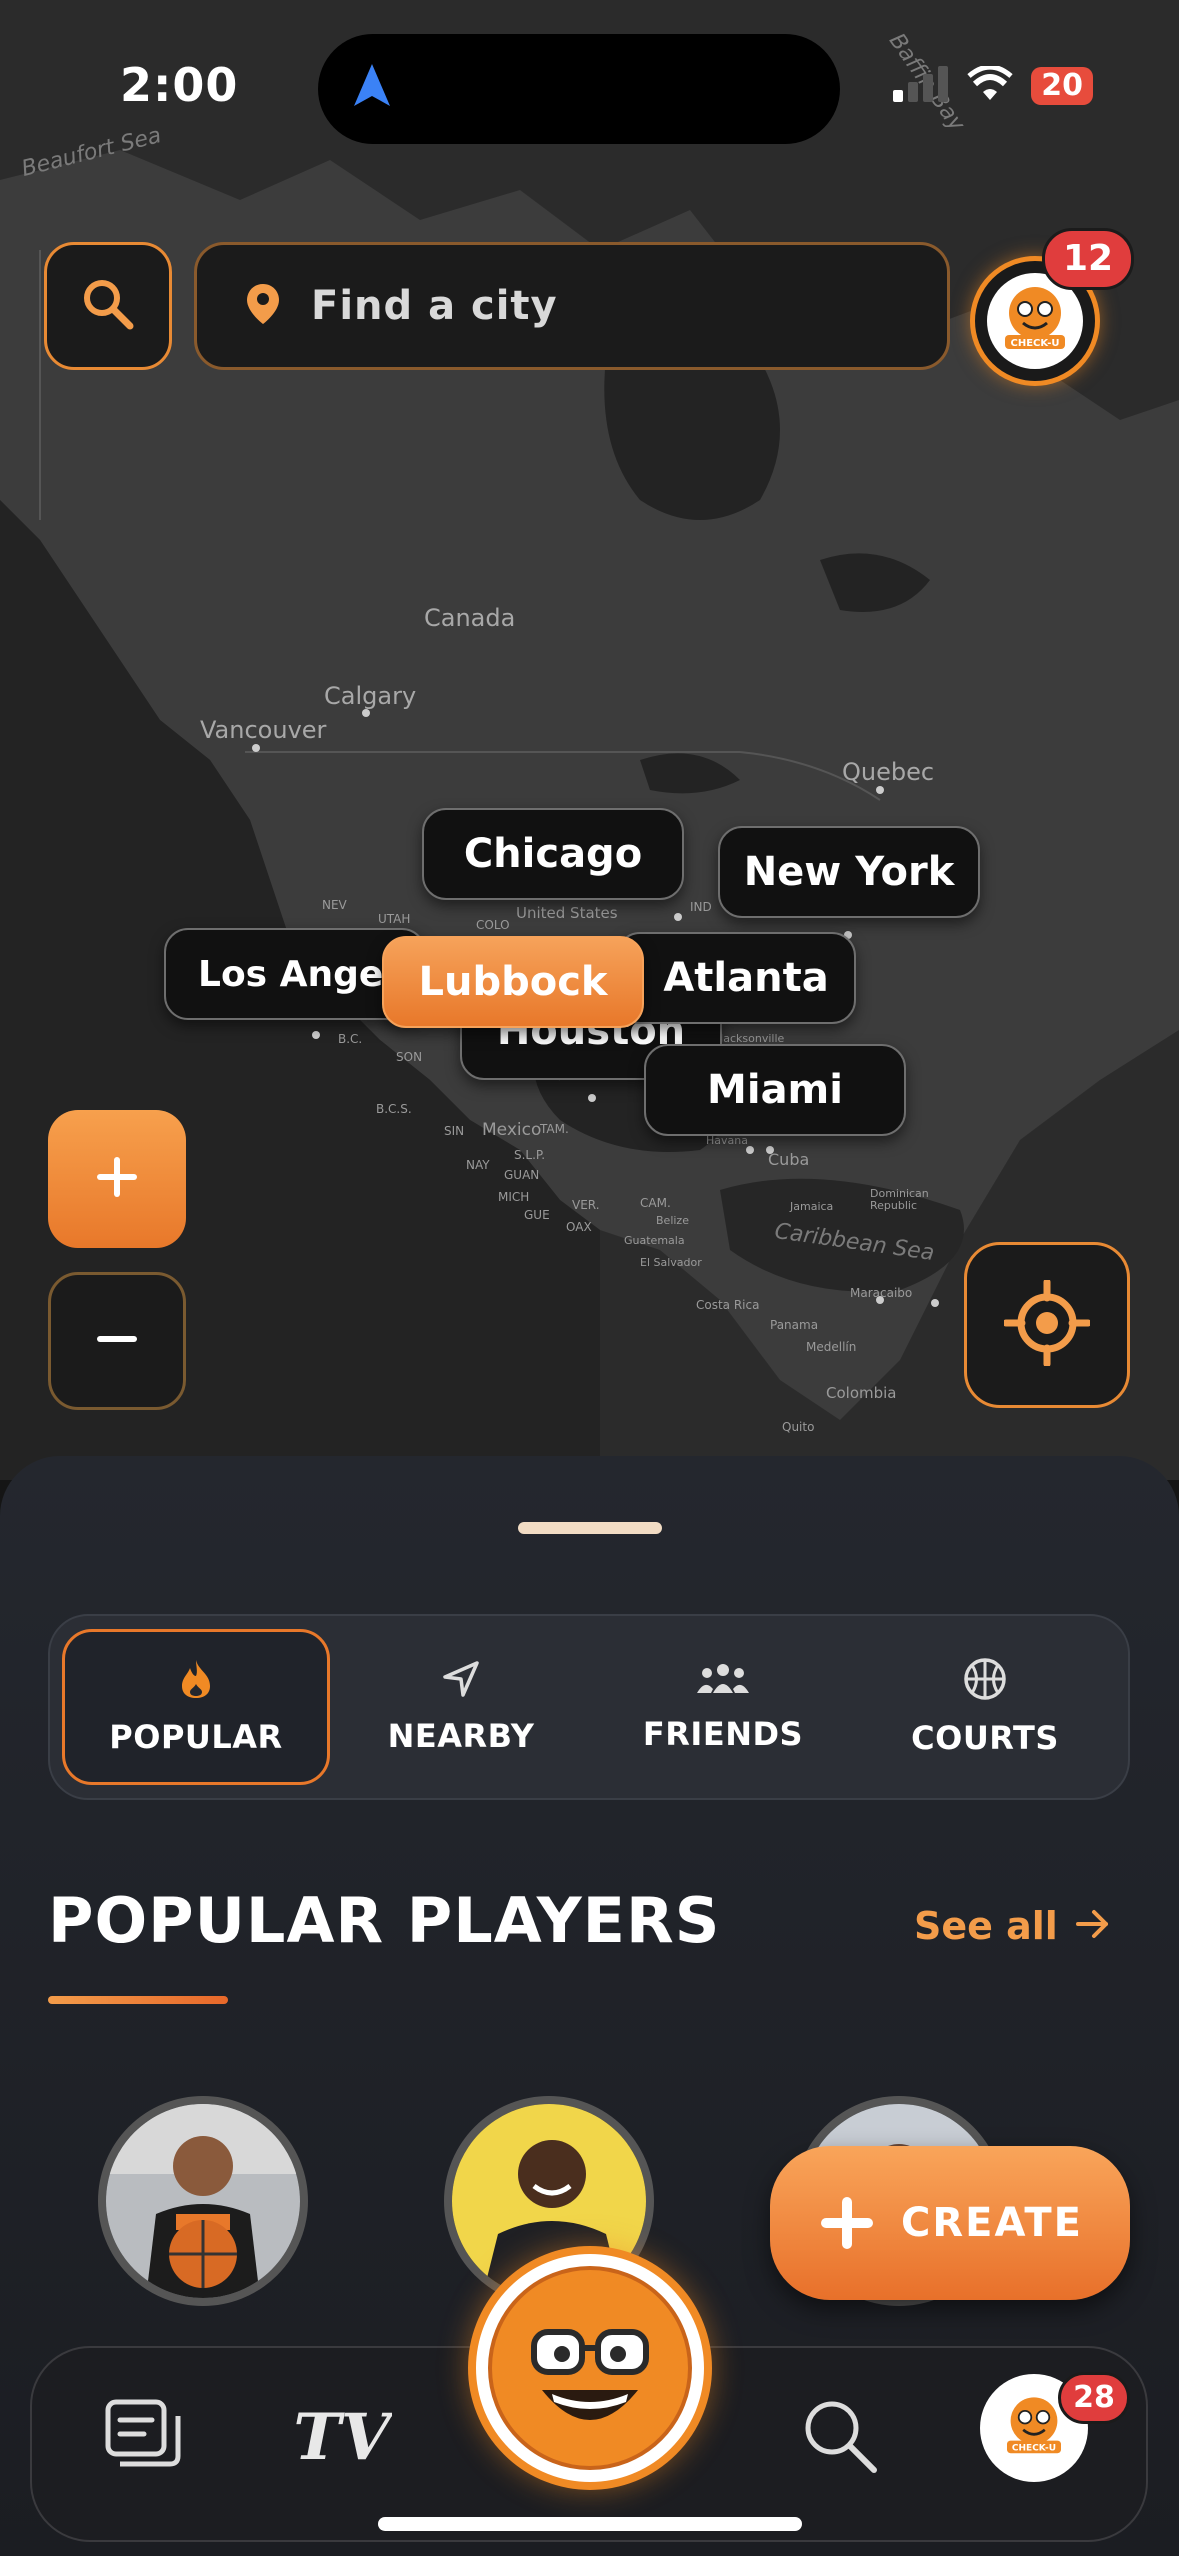  I want to click on map-label-quebec: Quebec, so click(888, 772).